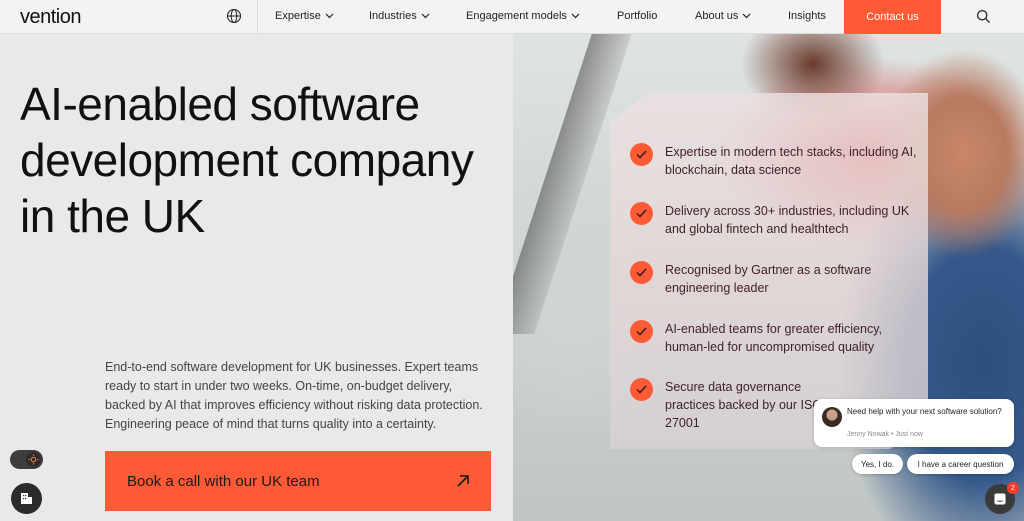 This screenshot has height=521, width=1024. I want to click on nav-industries: Industries, so click(399, 16).